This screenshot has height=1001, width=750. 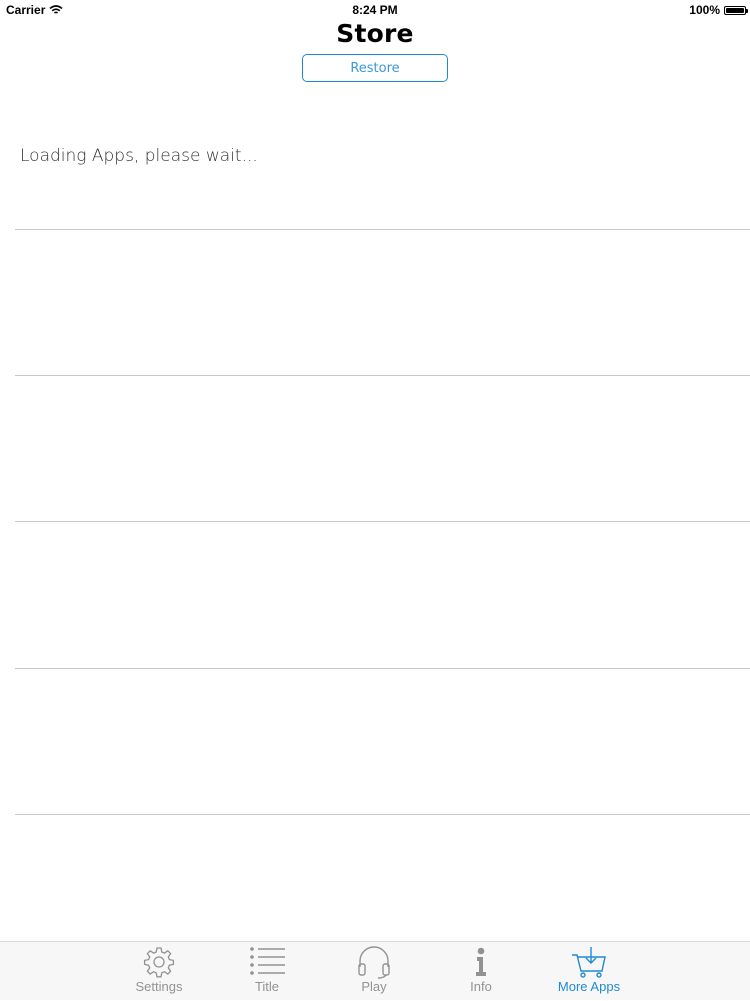 I want to click on tab-bar: Settings Title Play Info More Apps, so click(x=375, y=970).